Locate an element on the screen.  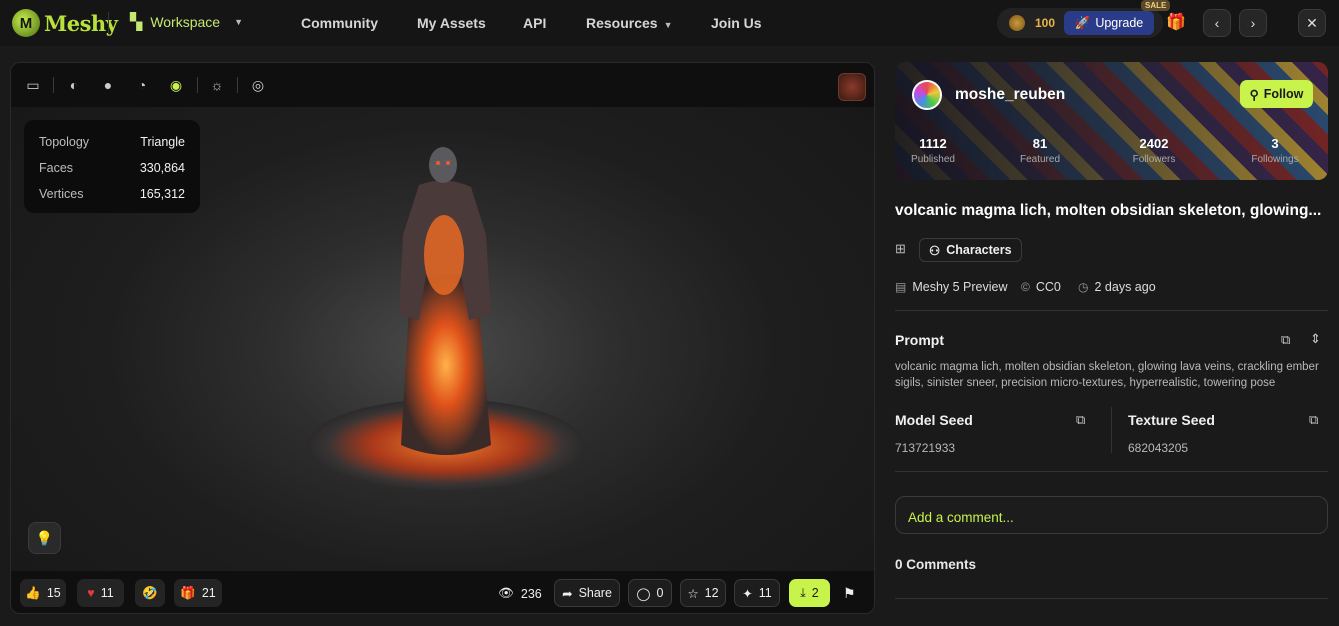
prev-model-button: ‹ is located at coordinates (1217, 23).